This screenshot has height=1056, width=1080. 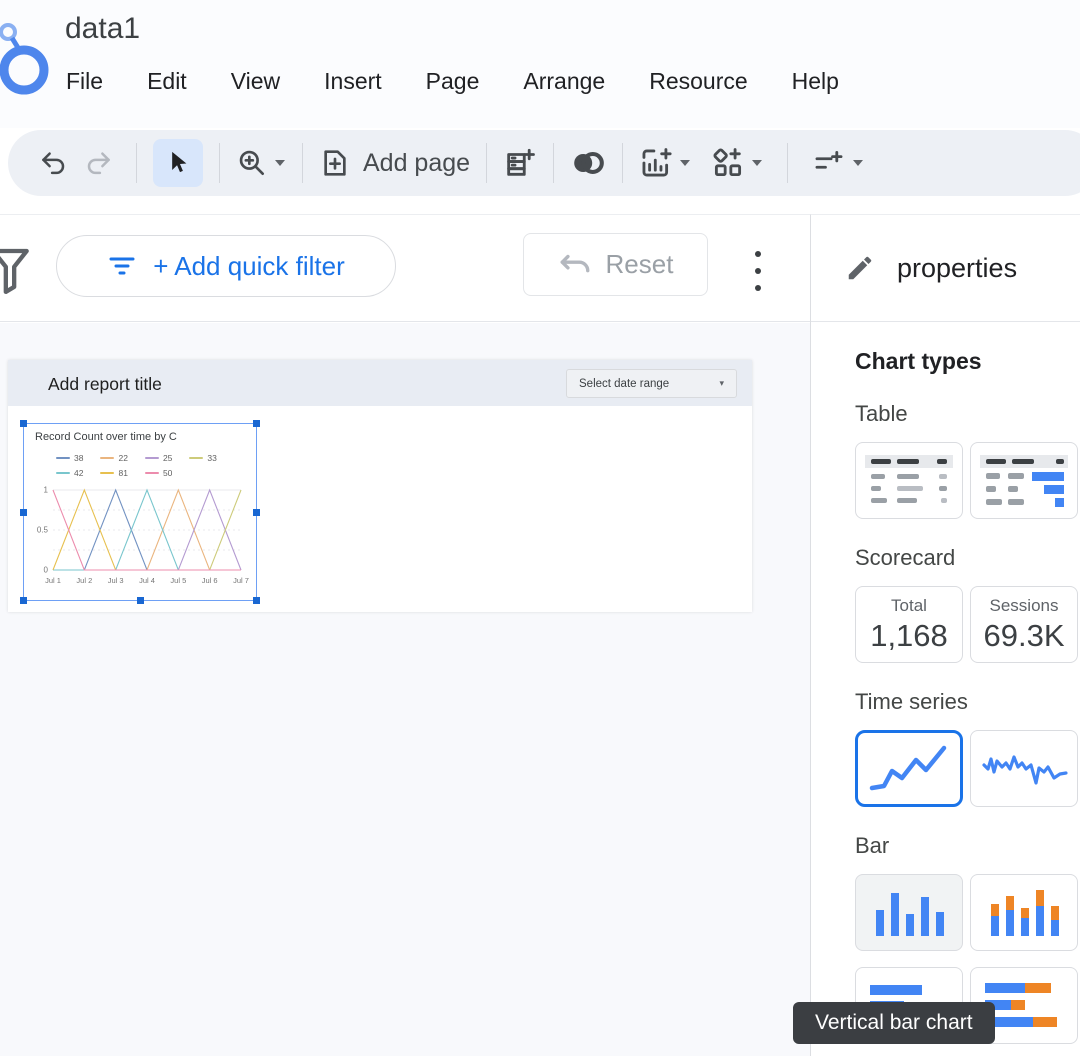 What do you see at coordinates (911, 701) in the screenshot?
I see `group-label-time-series: Time series` at bounding box center [911, 701].